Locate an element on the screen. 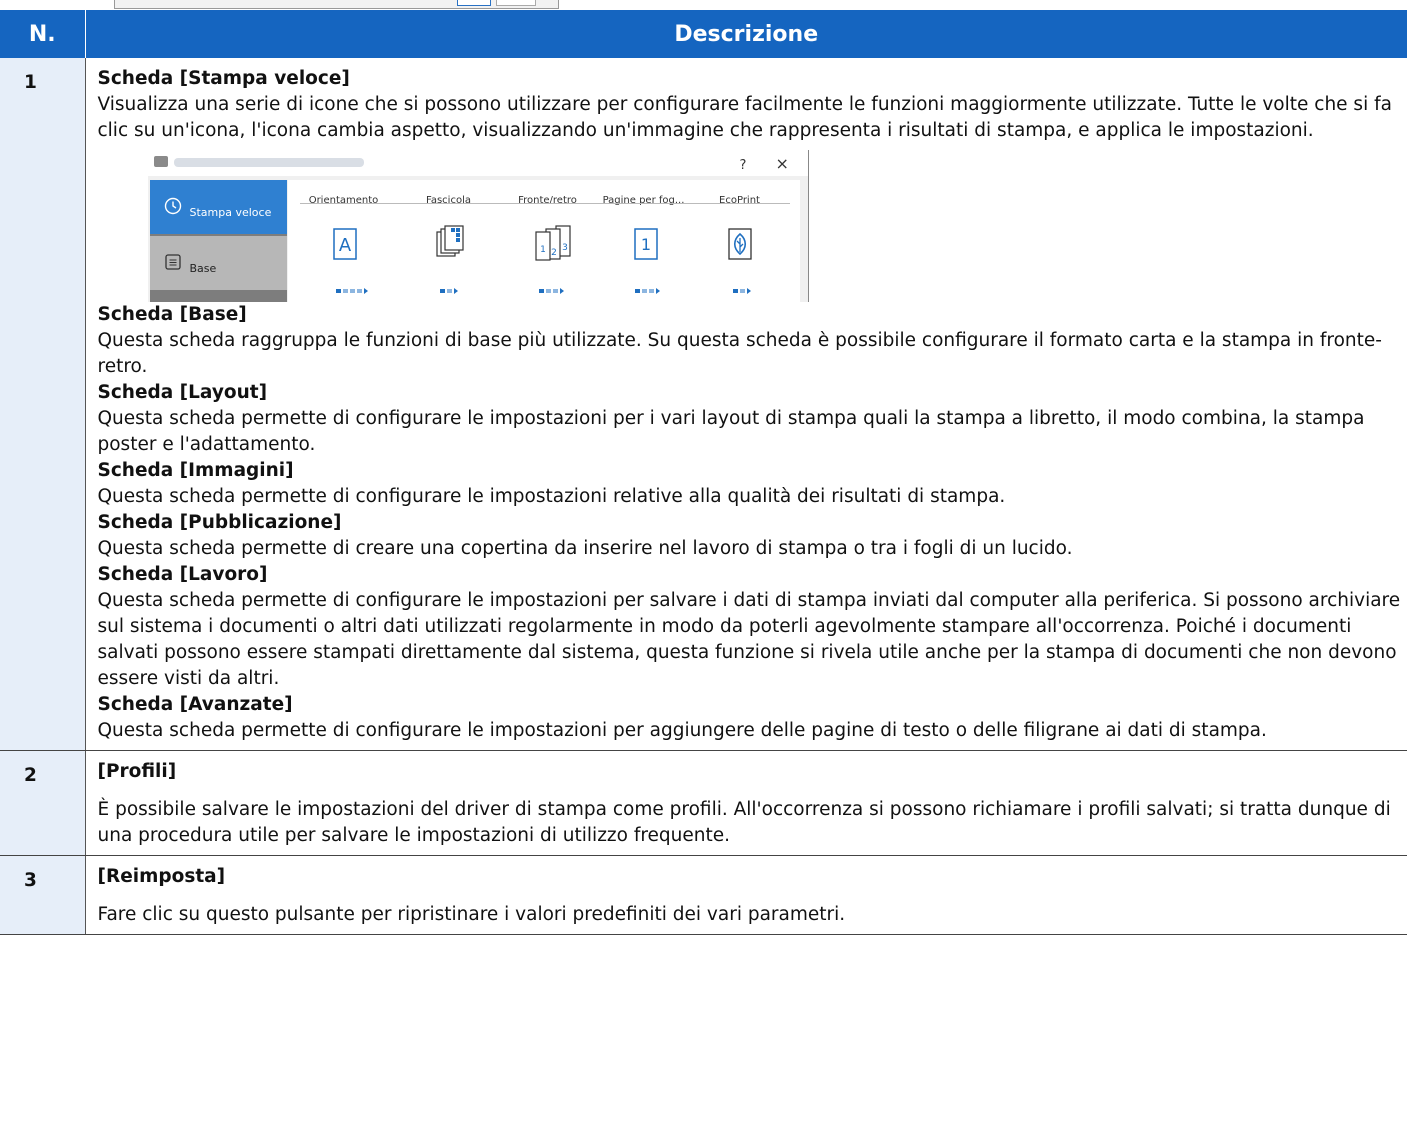 The width and height of the screenshot is (1407, 1126). tab-label: Base is located at coordinates (203, 268).